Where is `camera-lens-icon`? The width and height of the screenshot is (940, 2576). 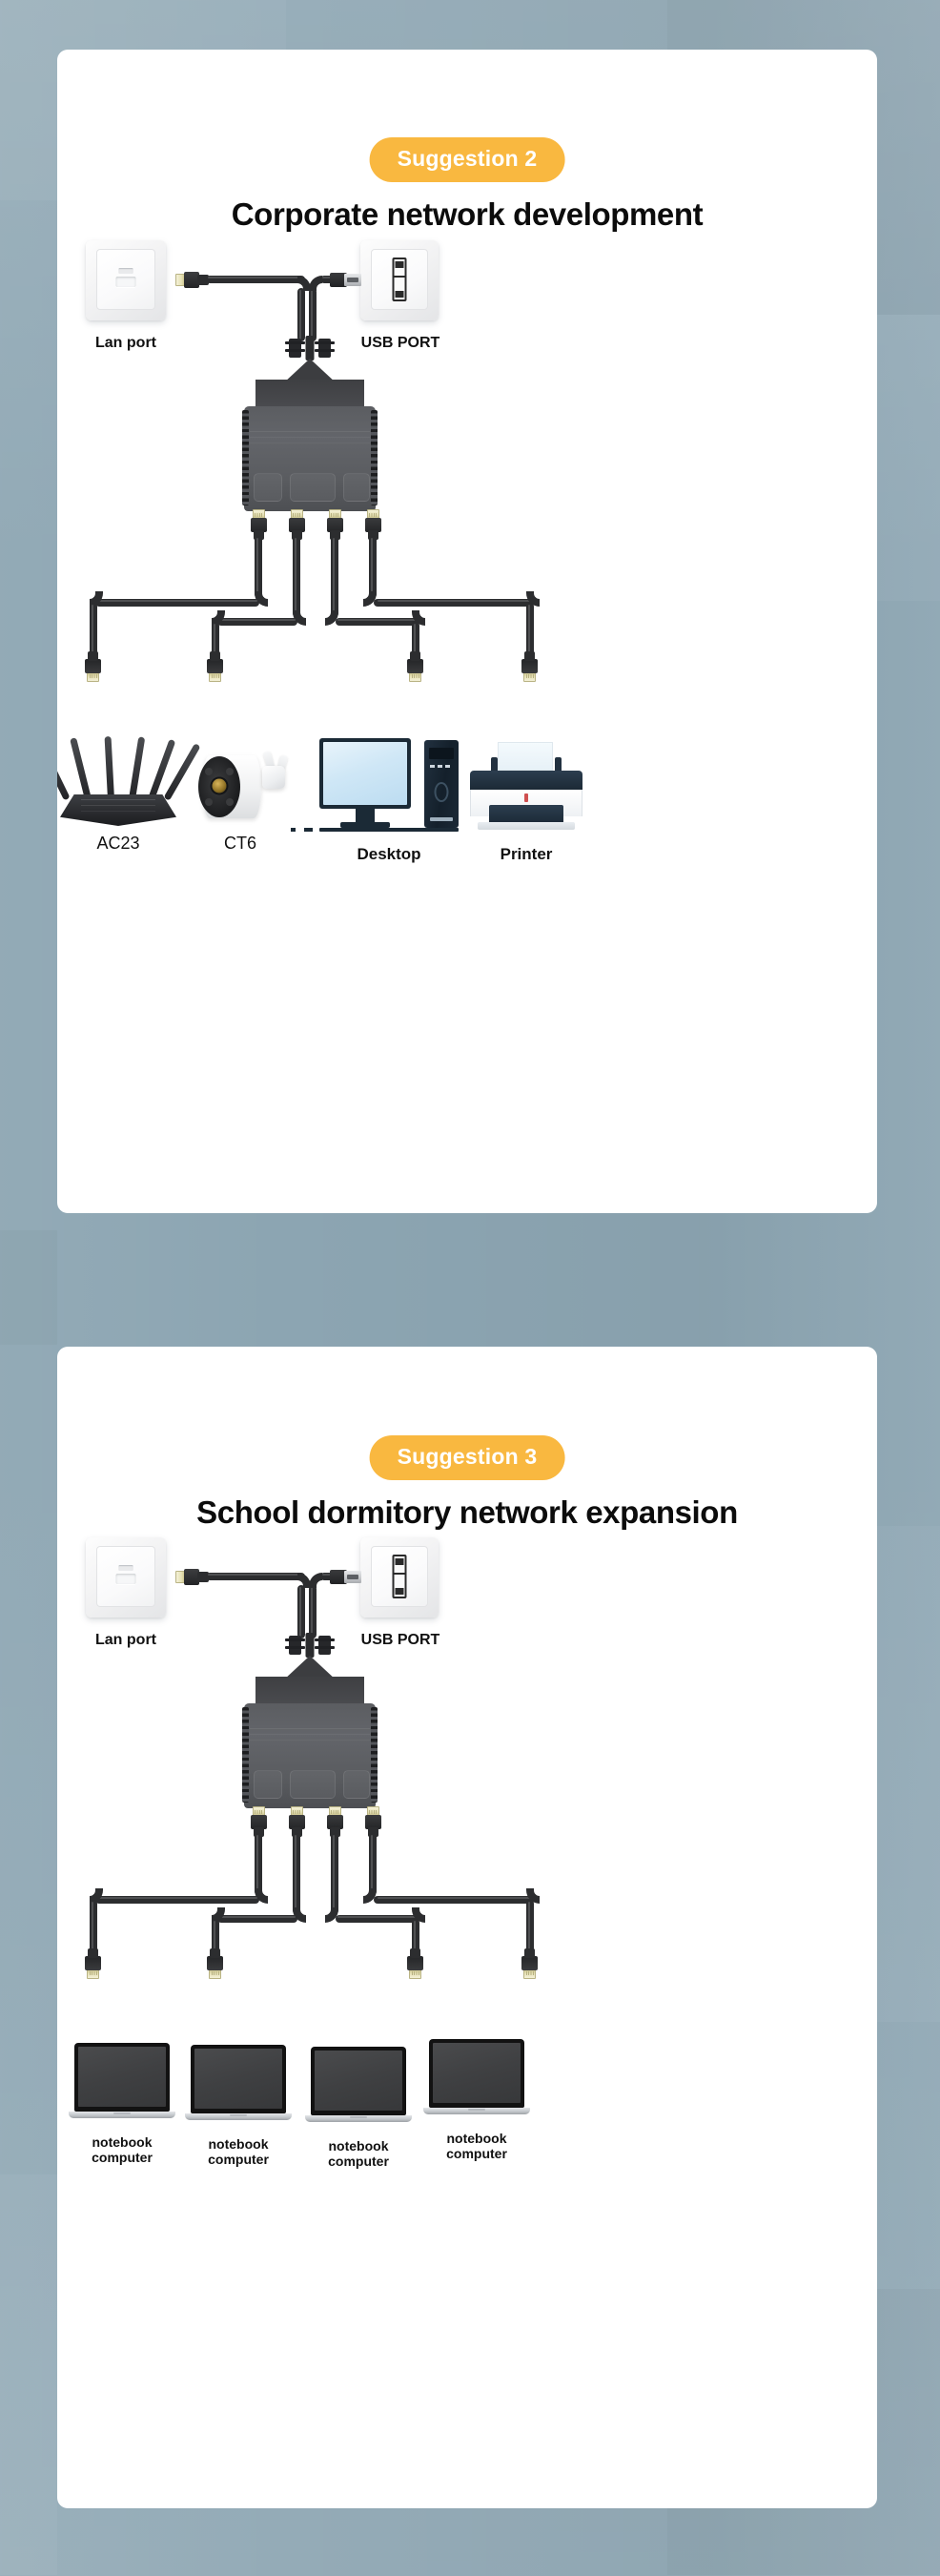
camera-lens-icon is located at coordinates (219, 785).